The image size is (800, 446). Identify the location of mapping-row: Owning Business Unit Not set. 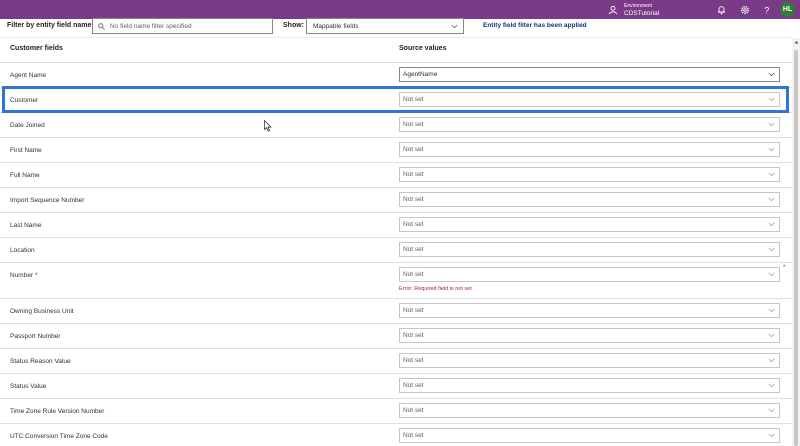
(396, 310).